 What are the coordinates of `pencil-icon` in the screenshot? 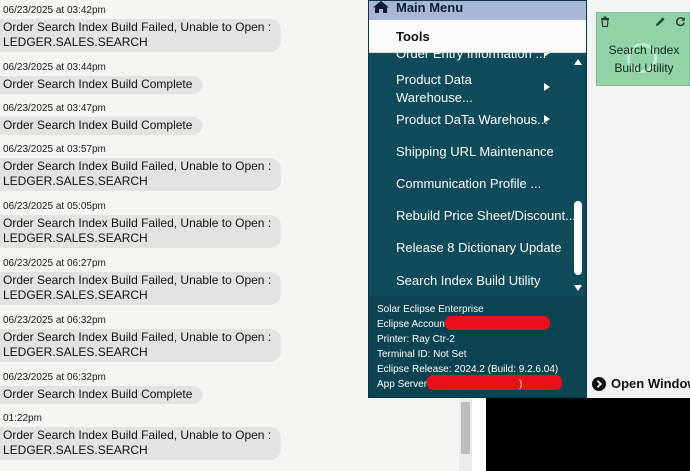 It's located at (660, 21).